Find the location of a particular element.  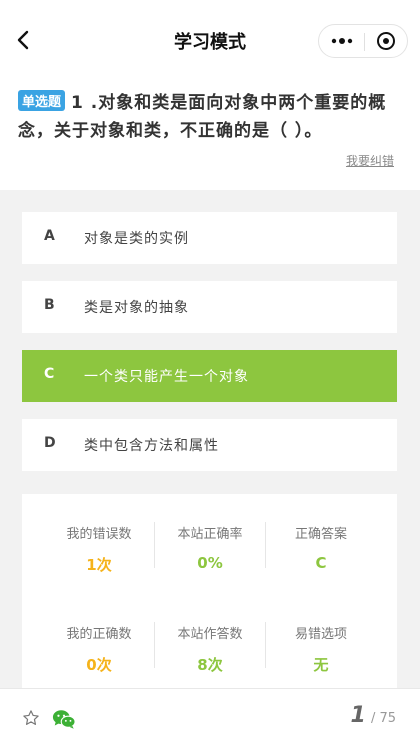

option-text: 类中包含方法和属性 is located at coordinates (151, 446).